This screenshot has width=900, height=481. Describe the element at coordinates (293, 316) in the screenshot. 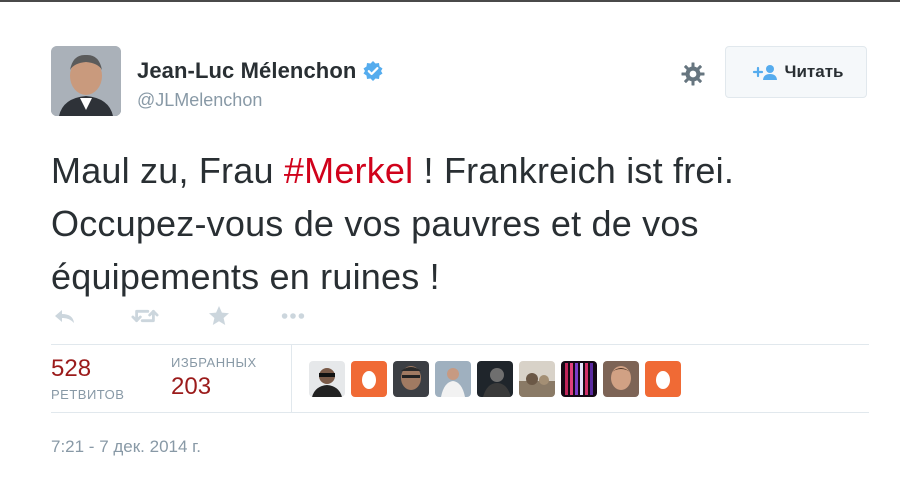

I see `more-dots-icon` at that location.